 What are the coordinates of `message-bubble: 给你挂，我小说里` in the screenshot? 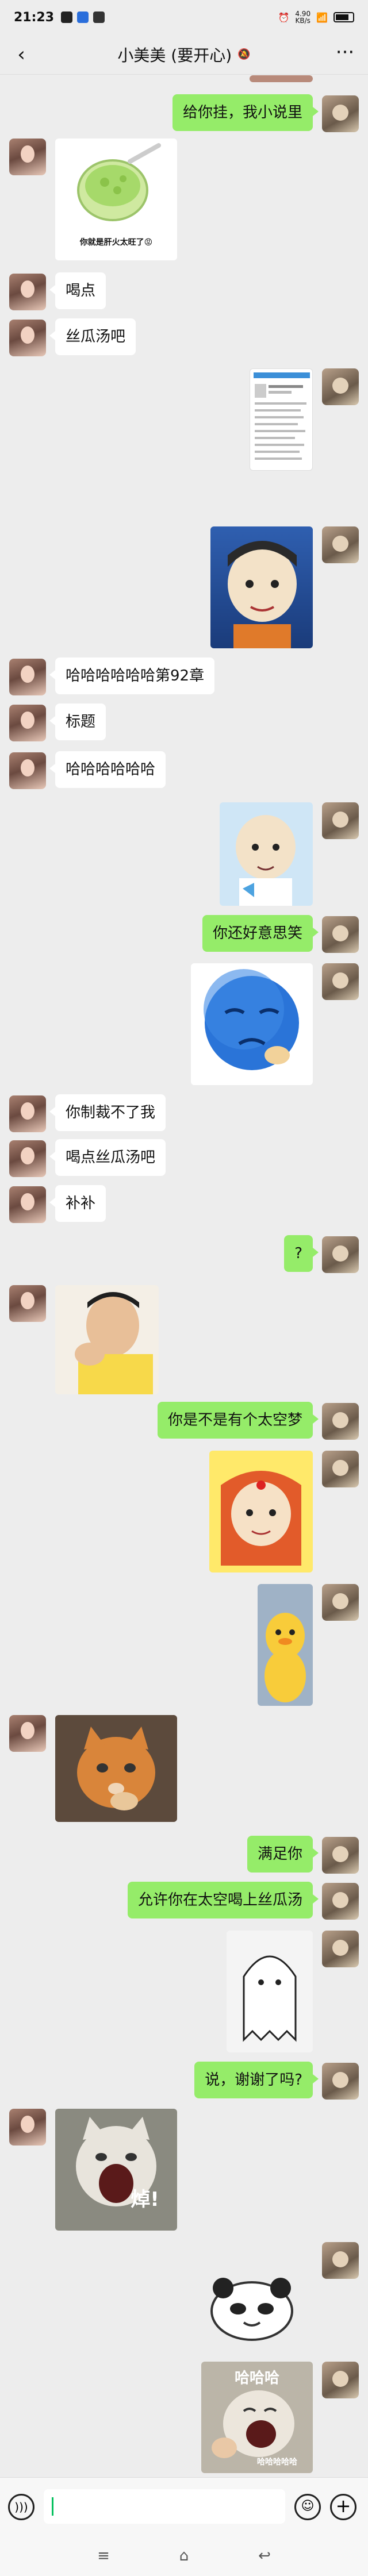 It's located at (245, 112).